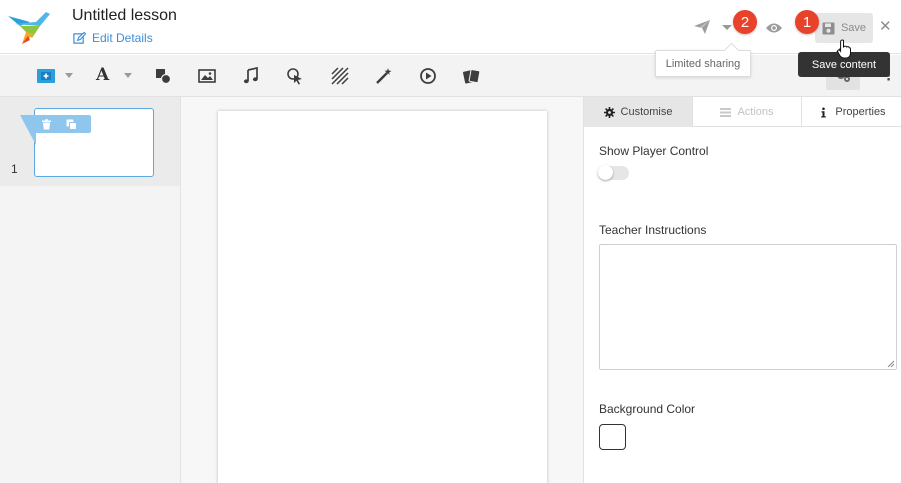 The image size is (901, 483). I want to click on tab-properties: Properties, so click(851, 112).